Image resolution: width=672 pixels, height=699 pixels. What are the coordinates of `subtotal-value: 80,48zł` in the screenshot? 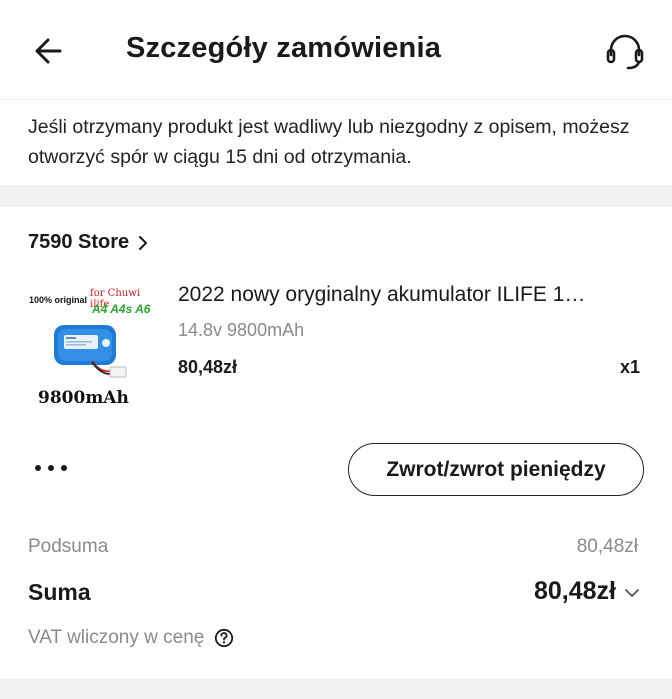 It's located at (607, 546).